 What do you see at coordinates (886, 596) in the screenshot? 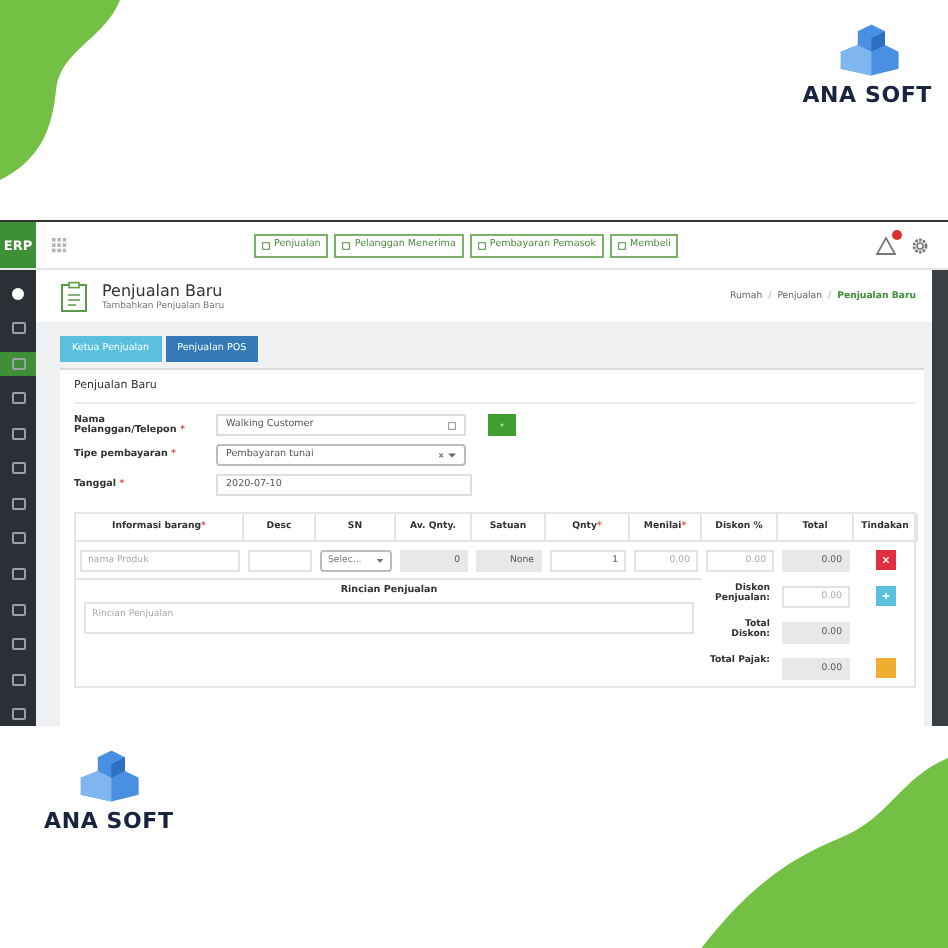
I see `plus-icon` at bounding box center [886, 596].